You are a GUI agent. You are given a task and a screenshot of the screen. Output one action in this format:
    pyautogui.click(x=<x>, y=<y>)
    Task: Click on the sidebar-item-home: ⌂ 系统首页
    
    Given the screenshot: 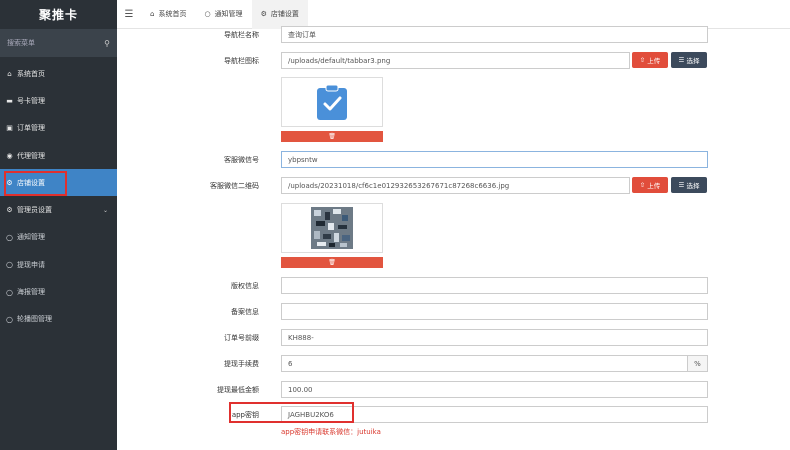 What is the action you would take?
    pyautogui.click(x=58, y=73)
    